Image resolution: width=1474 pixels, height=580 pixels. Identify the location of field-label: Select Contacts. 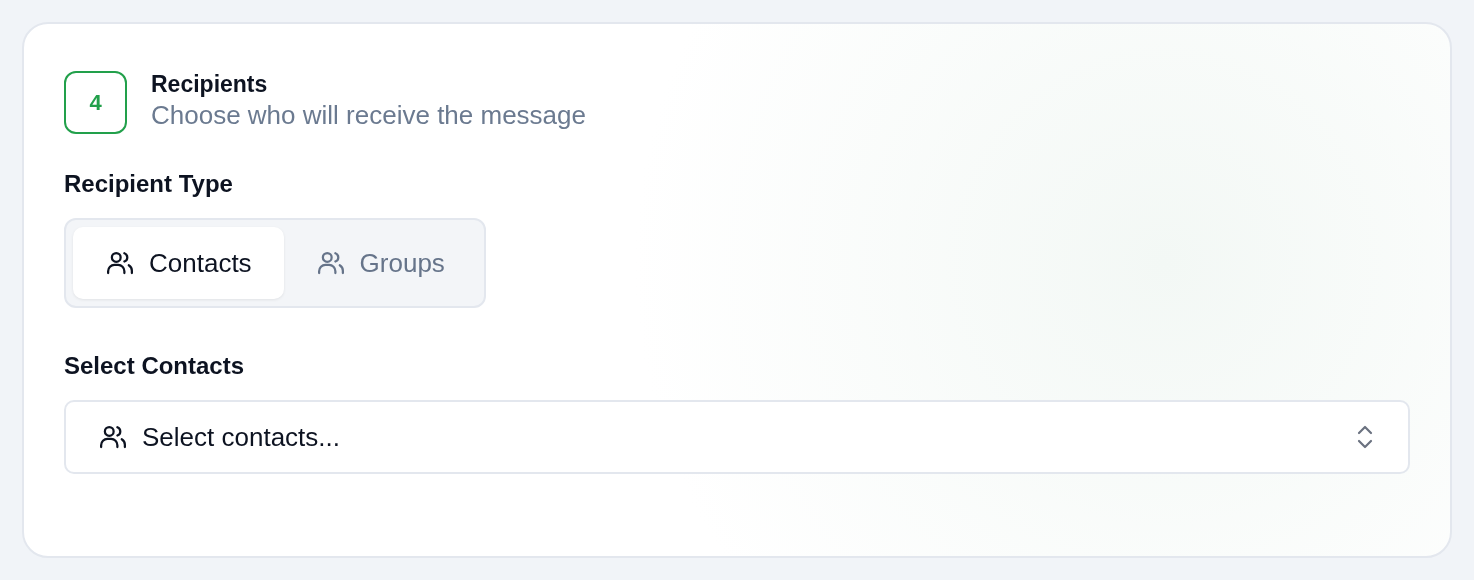
(154, 365).